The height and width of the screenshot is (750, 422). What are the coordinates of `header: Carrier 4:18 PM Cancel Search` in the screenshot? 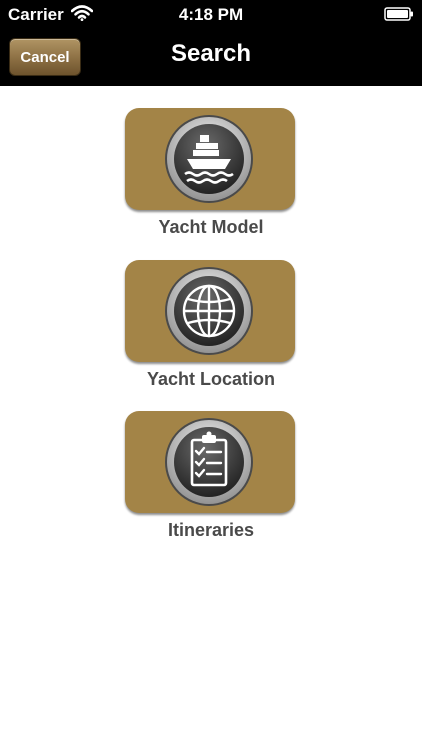 It's located at (211, 43).